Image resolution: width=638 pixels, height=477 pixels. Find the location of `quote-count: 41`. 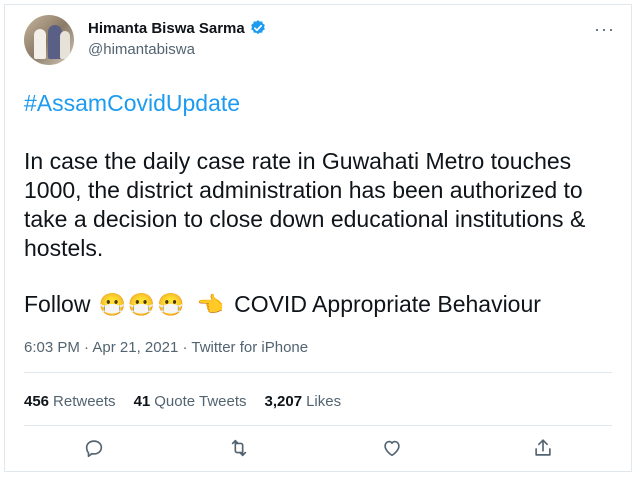

quote-count: 41 is located at coordinates (142, 401).